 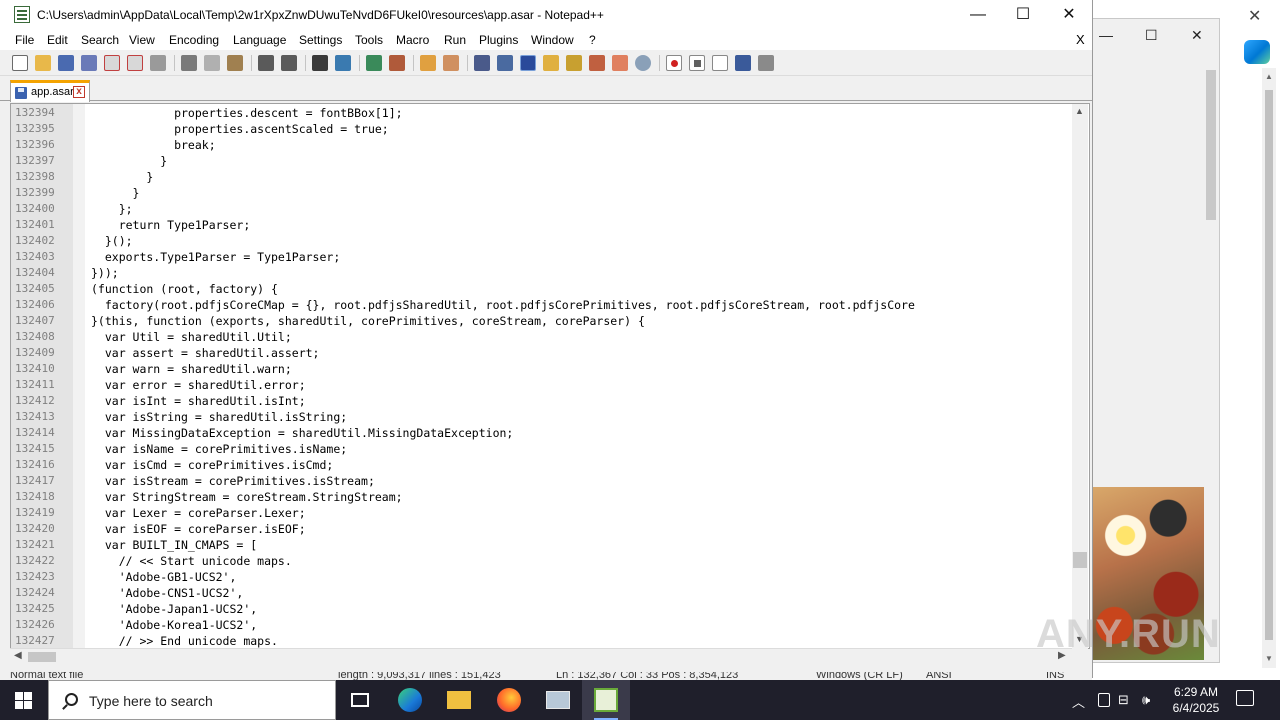 What do you see at coordinates (592, 40) in the screenshot?
I see `menu-help: ?` at bounding box center [592, 40].